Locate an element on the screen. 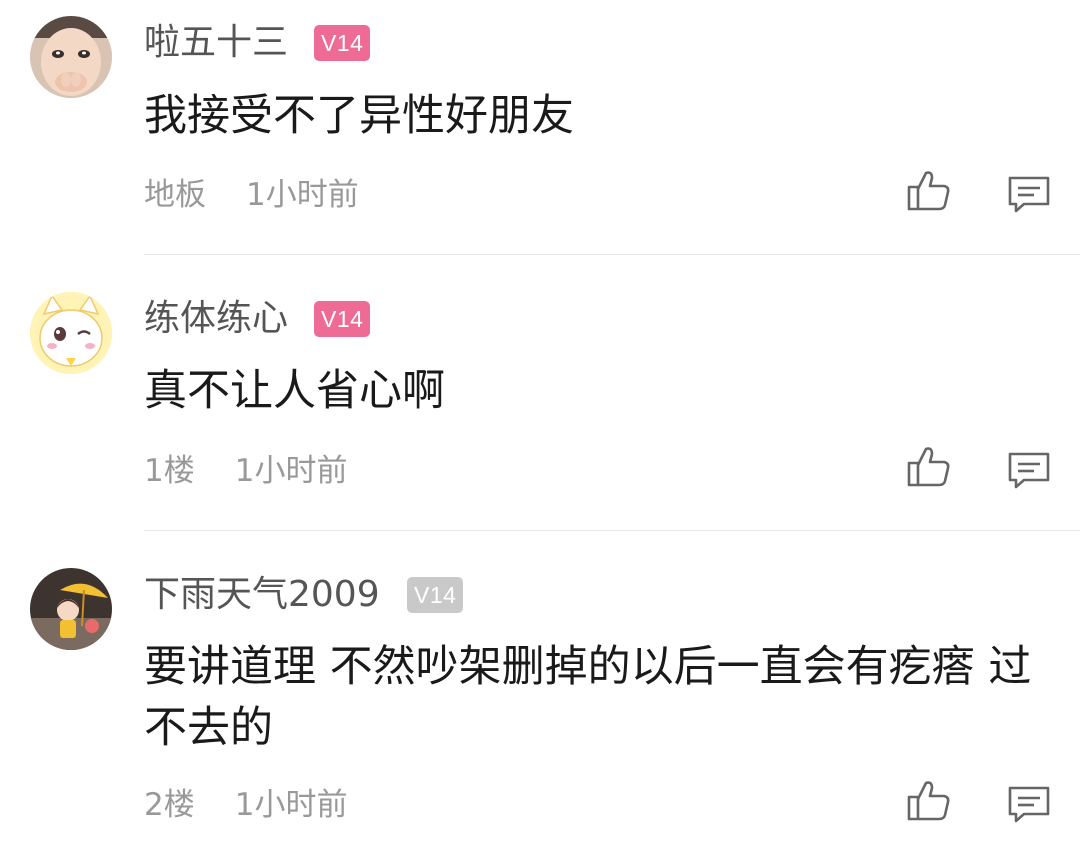 The width and height of the screenshot is (1080, 850). comment-text: 我接受不了异性好朋友 is located at coordinates (359, 116).